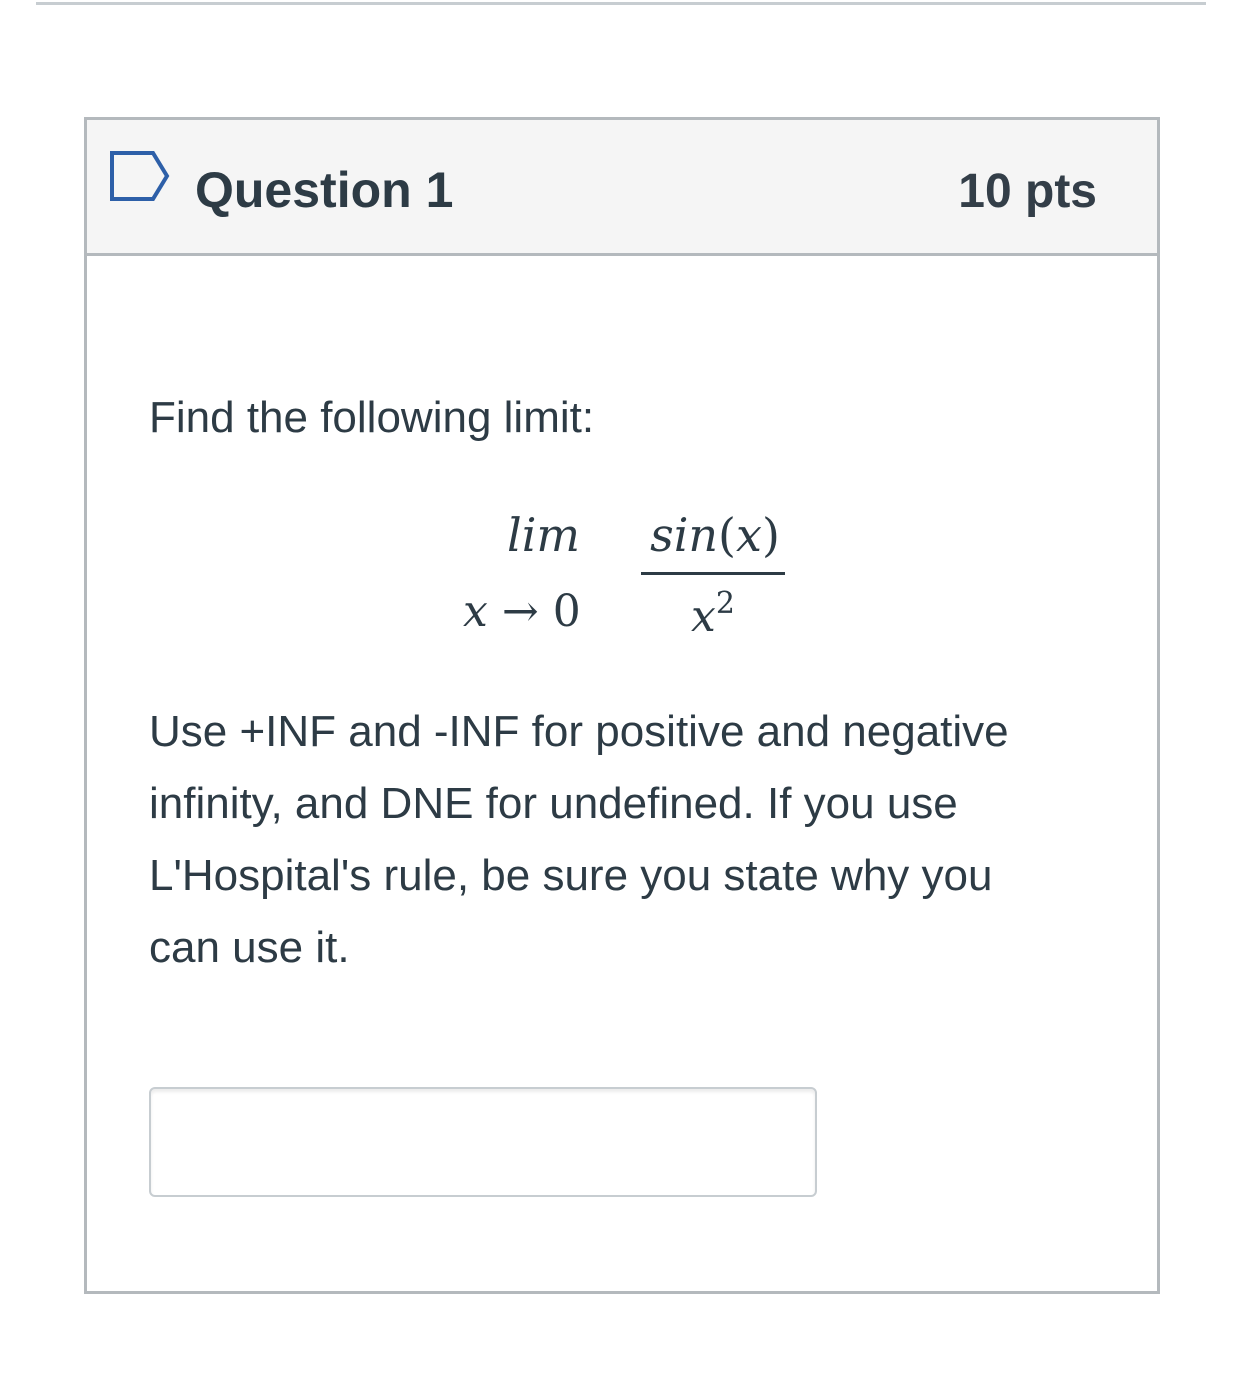  Describe the element at coordinates (372, 417) in the screenshot. I see `question-prompt: Find the following limit:` at that location.